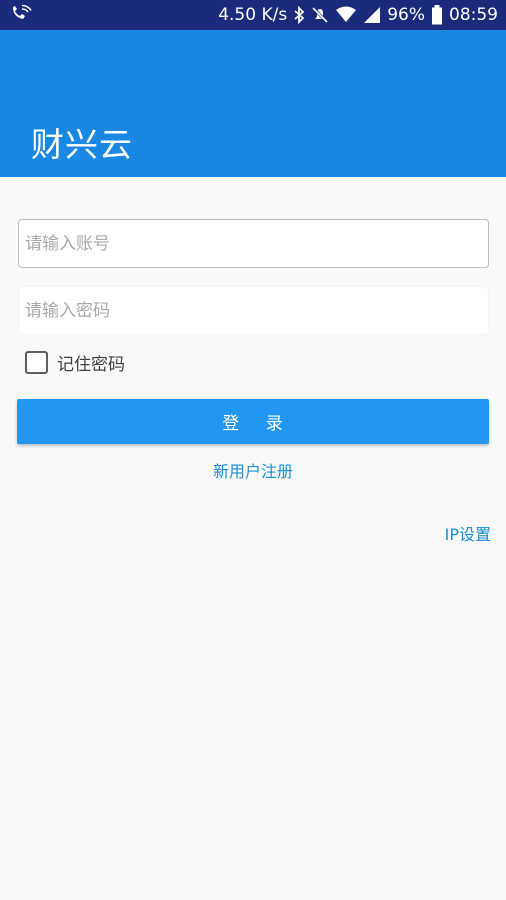 This screenshot has width=506, height=900. I want to click on remember-label: 记住密码, so click(91, 365).